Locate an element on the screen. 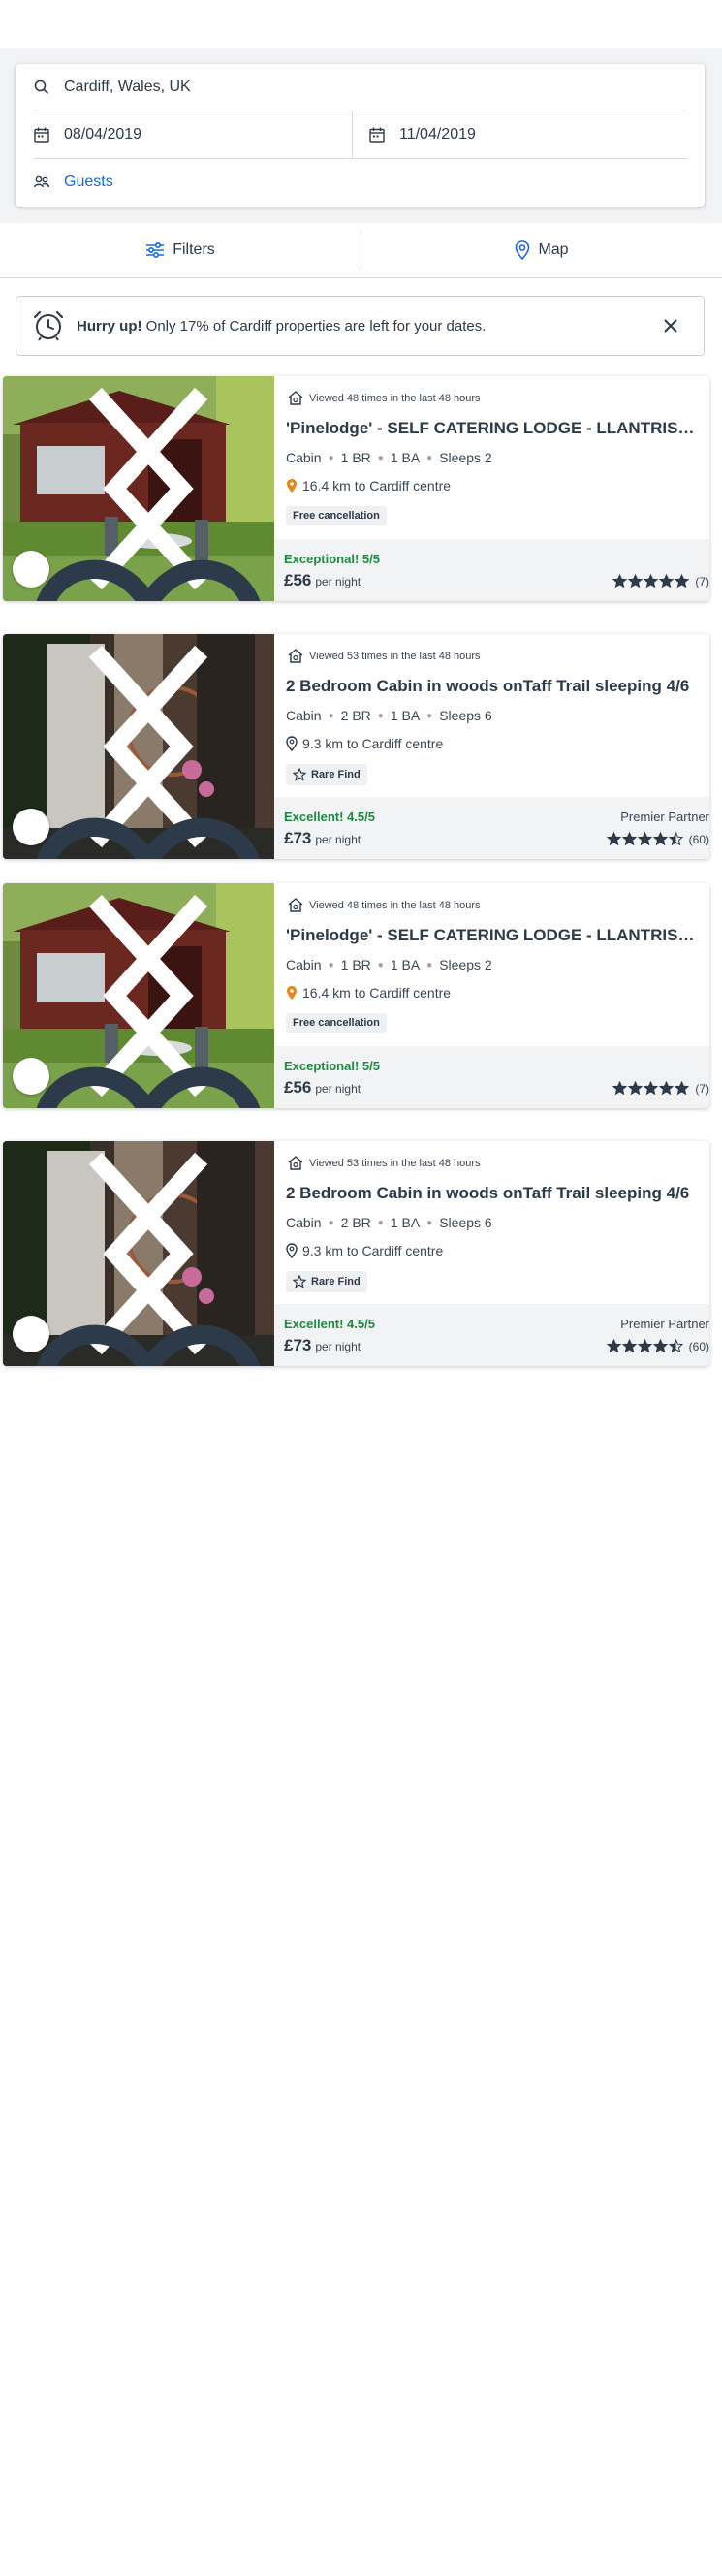 The height and width of the screenshot is (2576, 722). guests-label: Guests is located at coordinates (88, 182).